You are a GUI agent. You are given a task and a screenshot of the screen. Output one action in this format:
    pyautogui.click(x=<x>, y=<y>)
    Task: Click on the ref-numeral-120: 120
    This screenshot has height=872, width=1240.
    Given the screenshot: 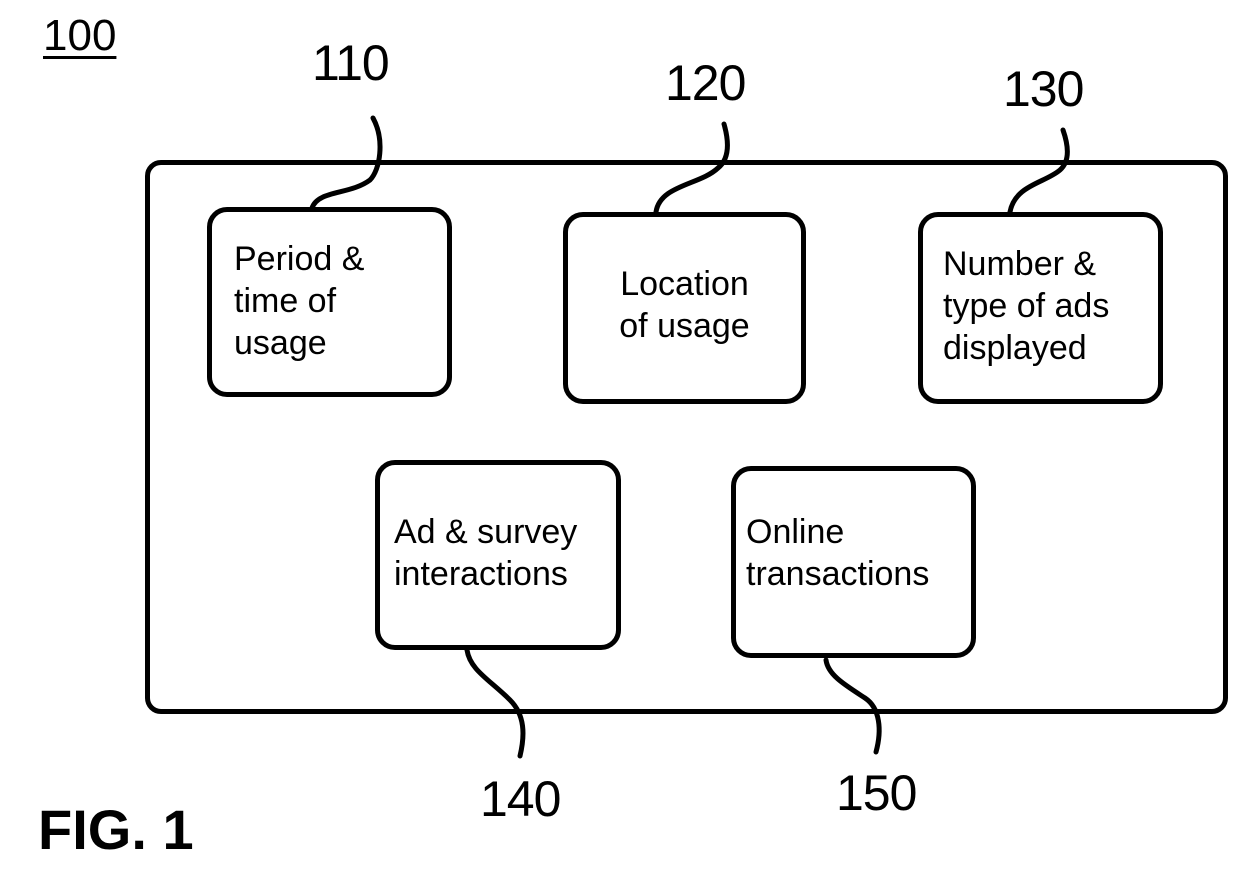 What is the action you would take?
    pyautogui.click(x=705, y=83)
    